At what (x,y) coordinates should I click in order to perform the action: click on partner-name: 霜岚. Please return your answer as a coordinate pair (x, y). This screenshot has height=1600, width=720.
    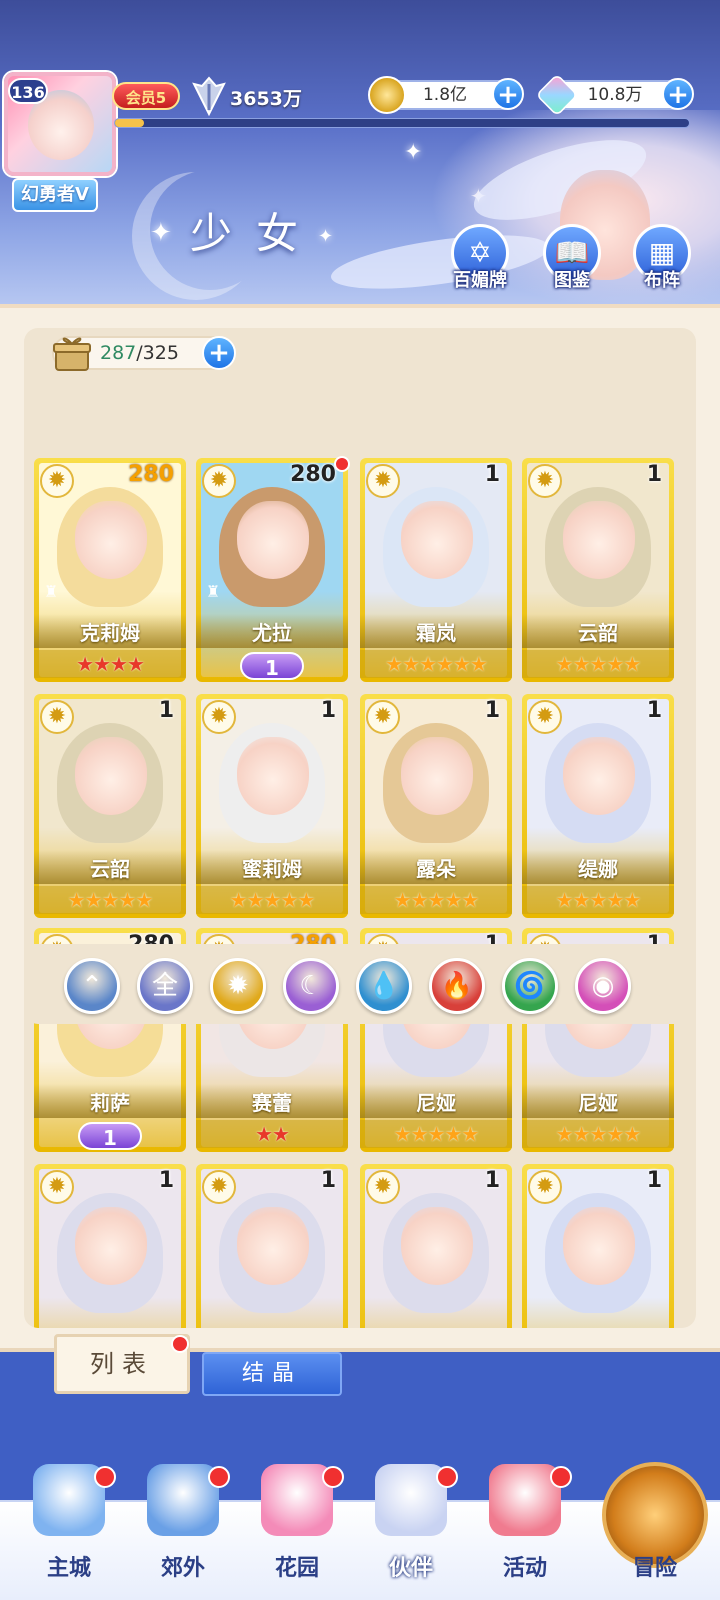
    Looking at the image, I should click on (436, 631).